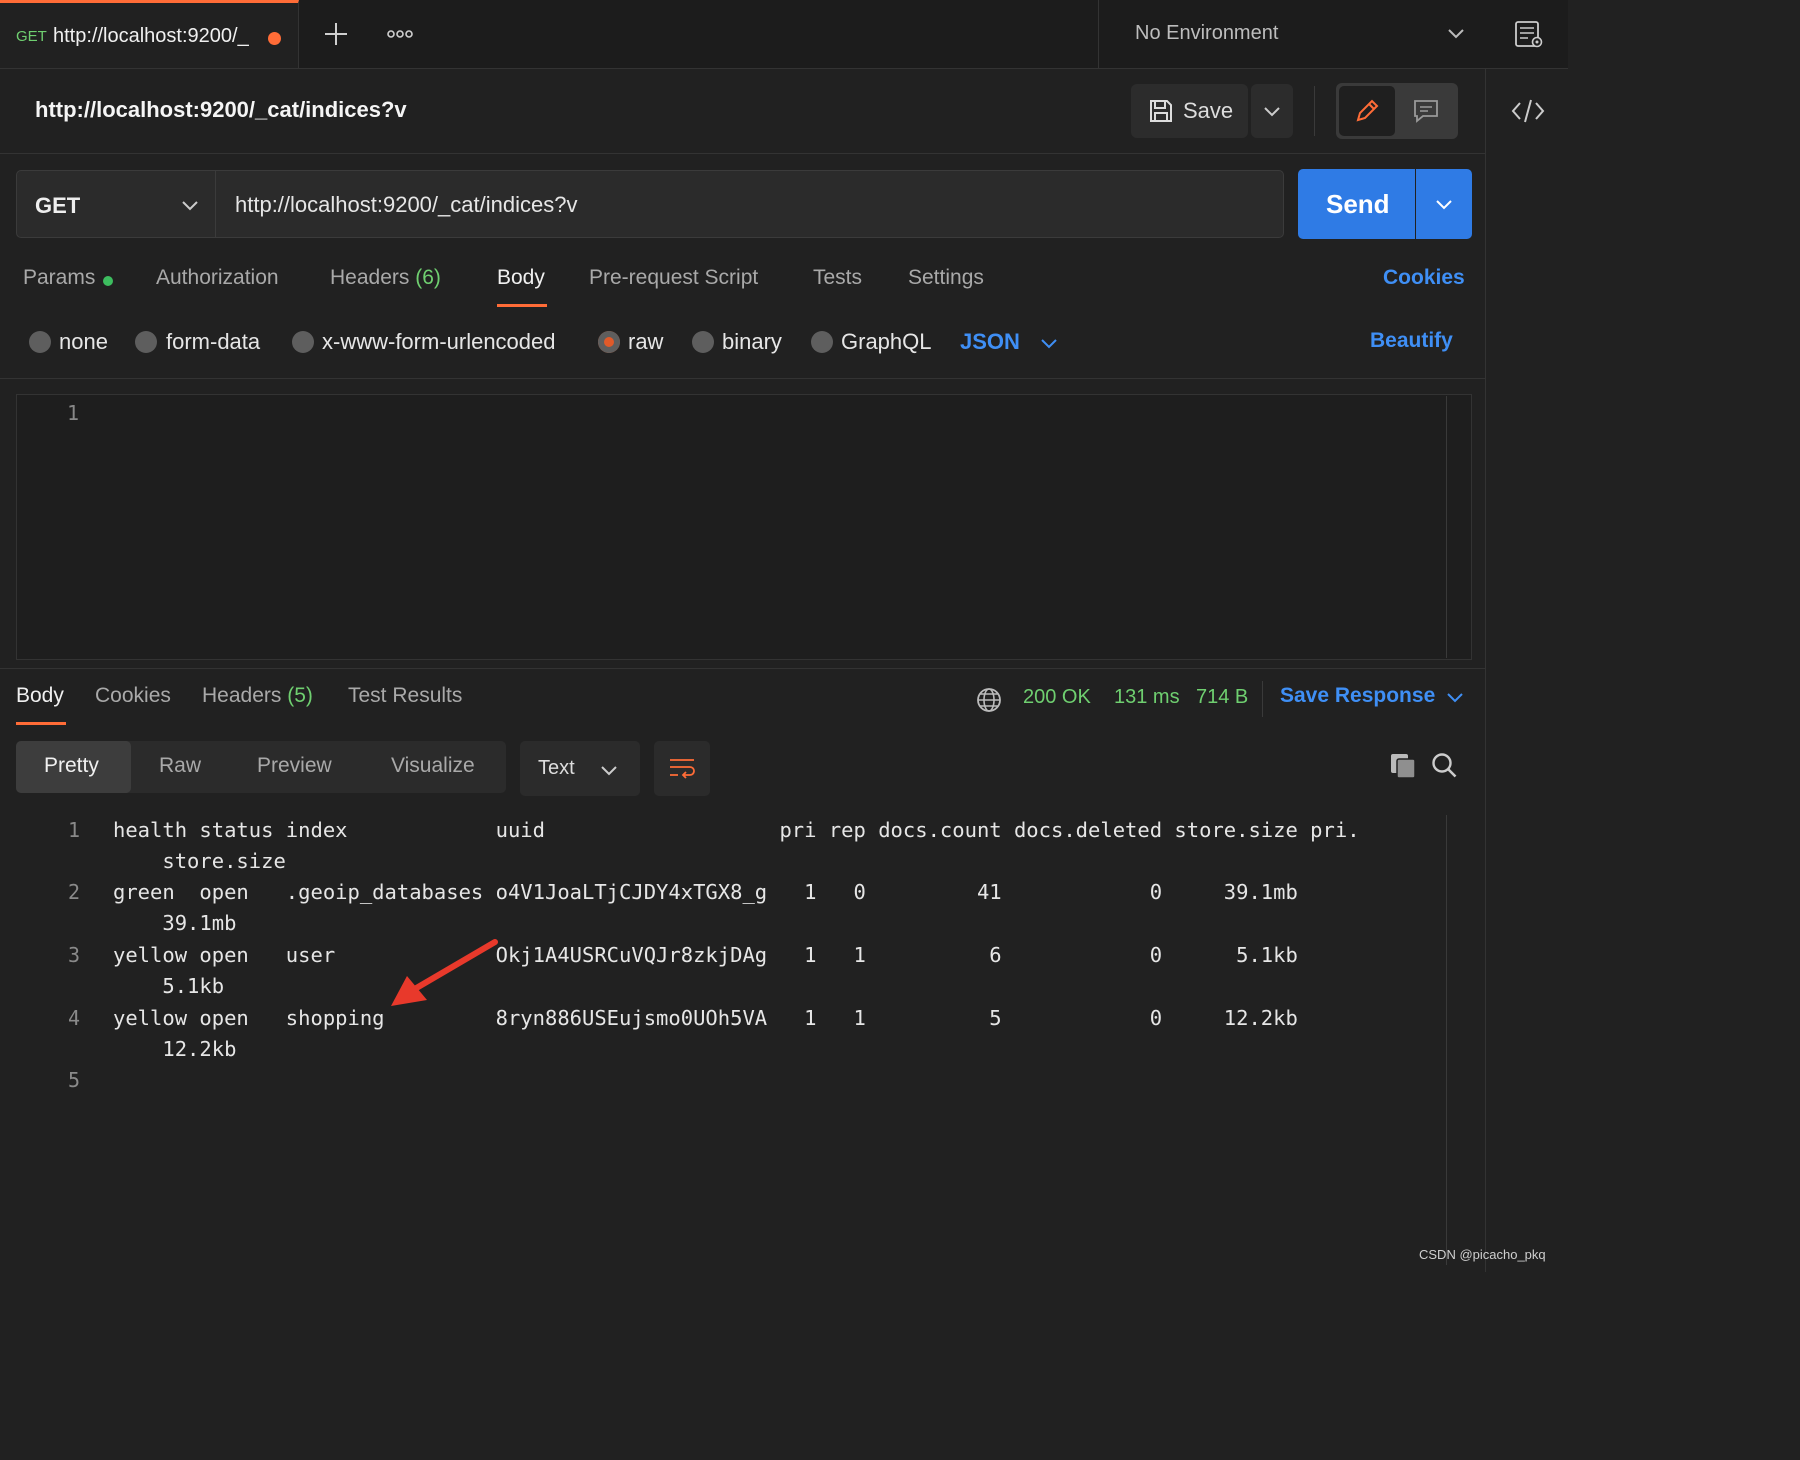 This screenshot has height=1460, width=1800. I want to click on response-tab-test-results: Test Results, so click(405, 696).